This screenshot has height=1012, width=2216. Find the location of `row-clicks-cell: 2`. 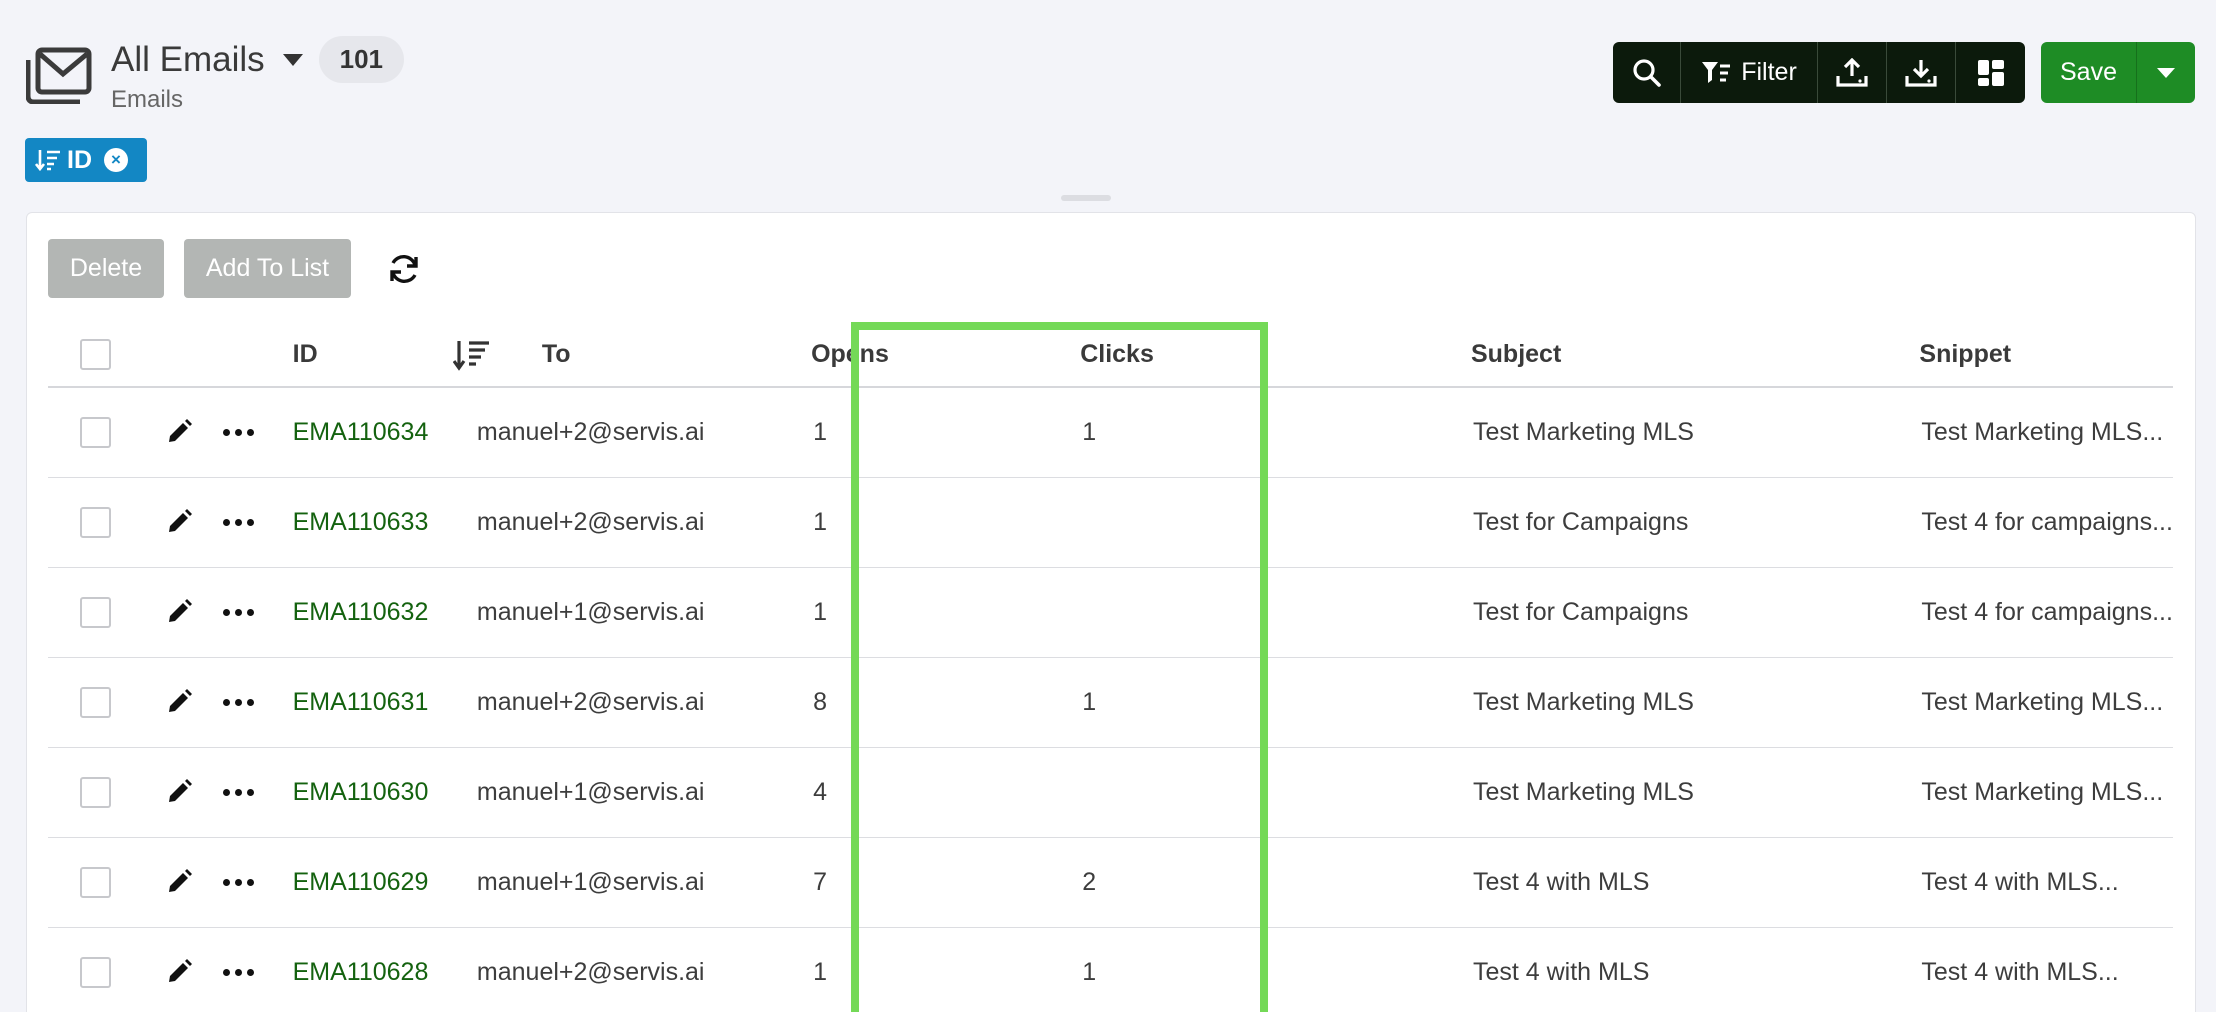

row-clicks-cell: 2 is located at coordinates (1177, 882).